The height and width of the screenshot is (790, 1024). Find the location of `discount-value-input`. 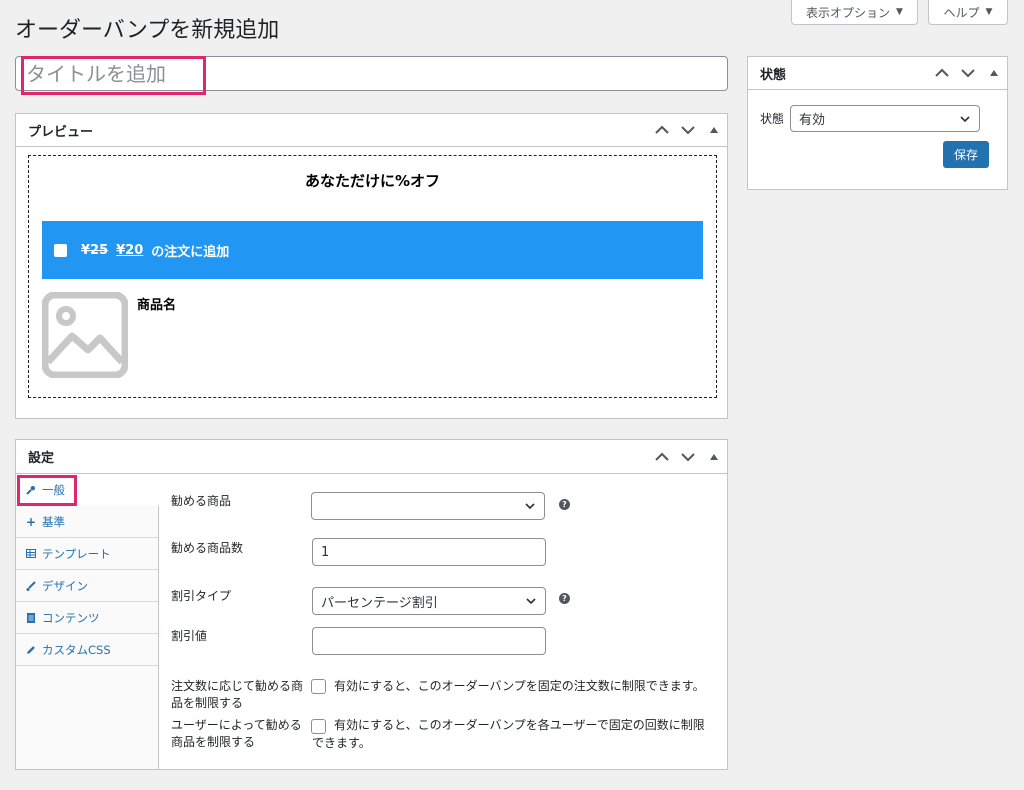

discount-value-input is located at coordinates (429, 641).